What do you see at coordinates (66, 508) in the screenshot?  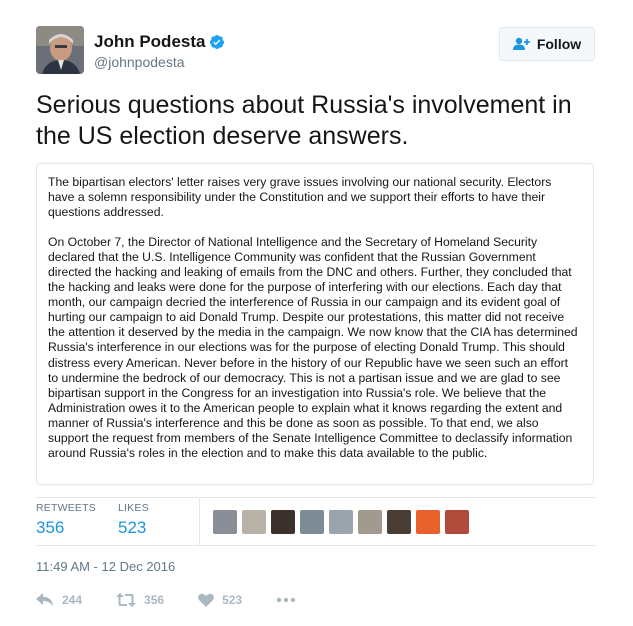 I see `retweets-label: RETWEETS` at bounding box center [66, 508].